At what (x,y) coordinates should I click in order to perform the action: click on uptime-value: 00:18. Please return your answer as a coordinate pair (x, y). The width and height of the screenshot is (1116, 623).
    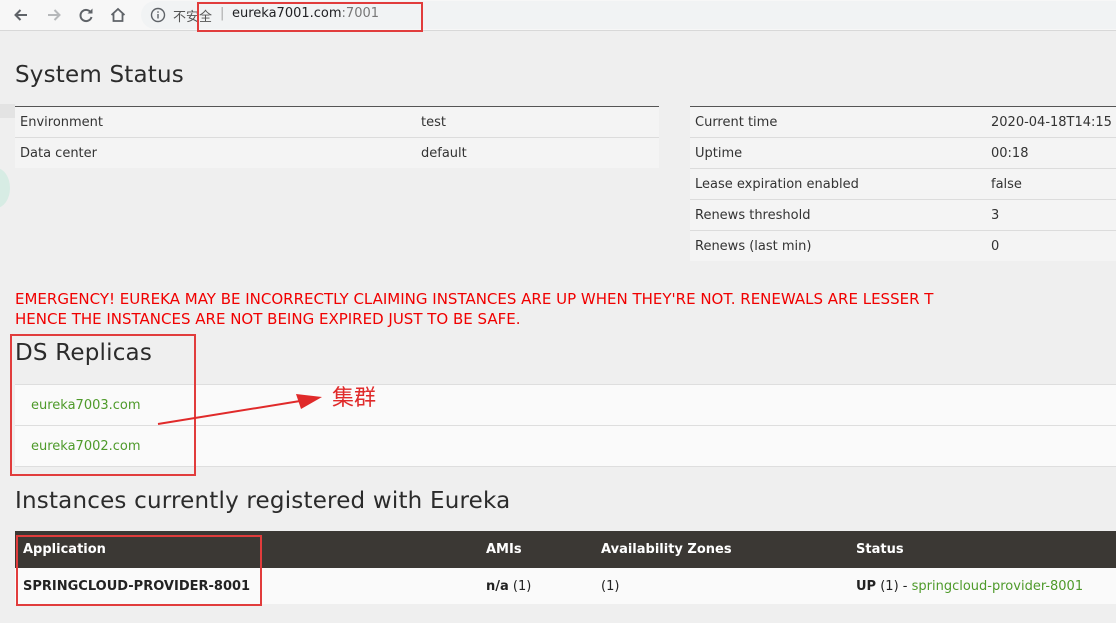
    Looking at the image, I should click on (1051, 153).